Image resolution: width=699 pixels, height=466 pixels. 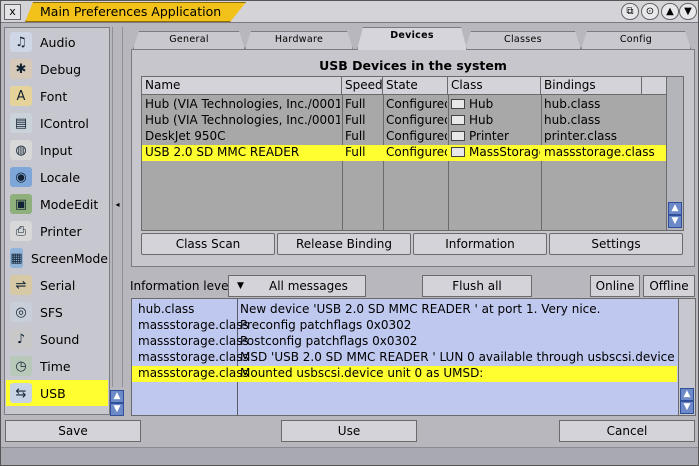 I want to click on sidebar-item-screenmode: ▦ ScreenMode, so click(x=57, y=258).